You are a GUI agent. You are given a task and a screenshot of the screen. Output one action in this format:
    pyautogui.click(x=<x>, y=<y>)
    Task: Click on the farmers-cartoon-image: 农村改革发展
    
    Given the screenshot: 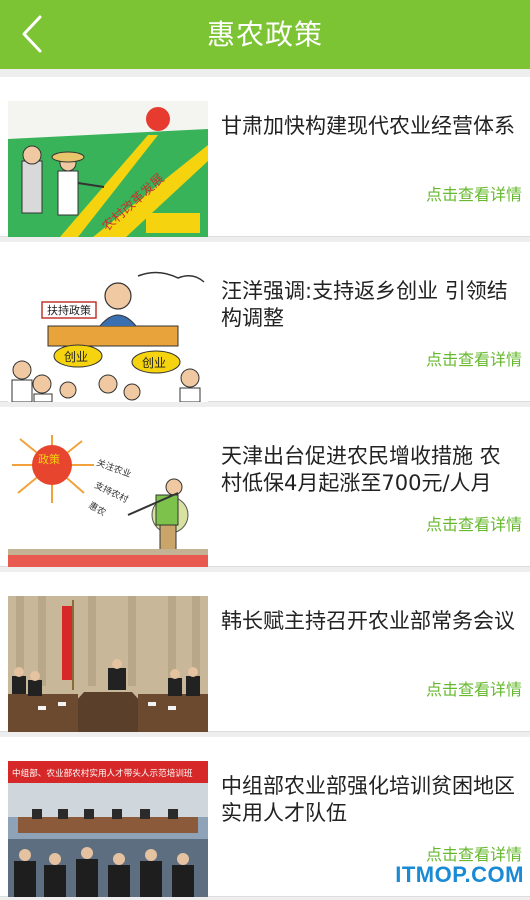 What is the action you would take?
    pyautogui.click(x=108, y=169)
    